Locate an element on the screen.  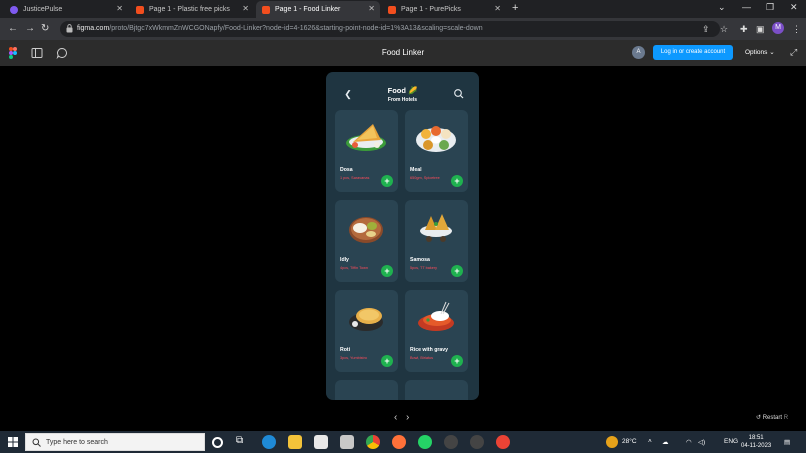
page-title-text: Food is located at coordinates (396, 90).